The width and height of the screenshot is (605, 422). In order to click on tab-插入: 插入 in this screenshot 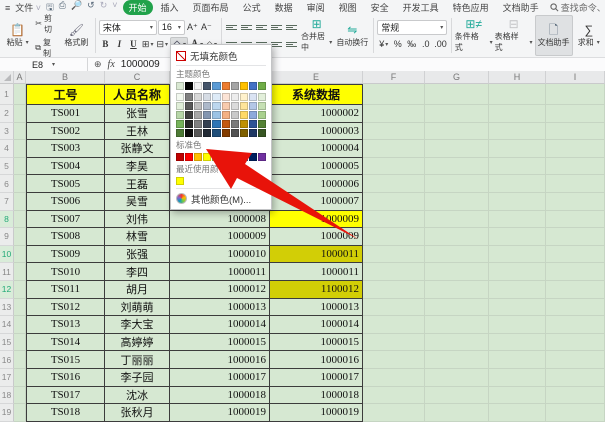, I will do `click(170, 7)`.